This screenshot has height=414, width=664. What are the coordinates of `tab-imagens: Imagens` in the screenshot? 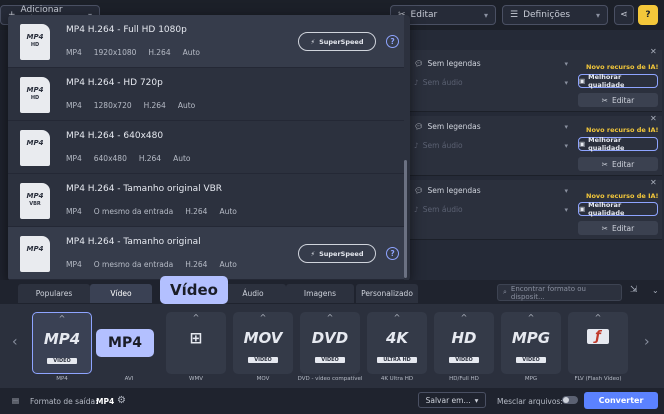 It's located at (320, 293).